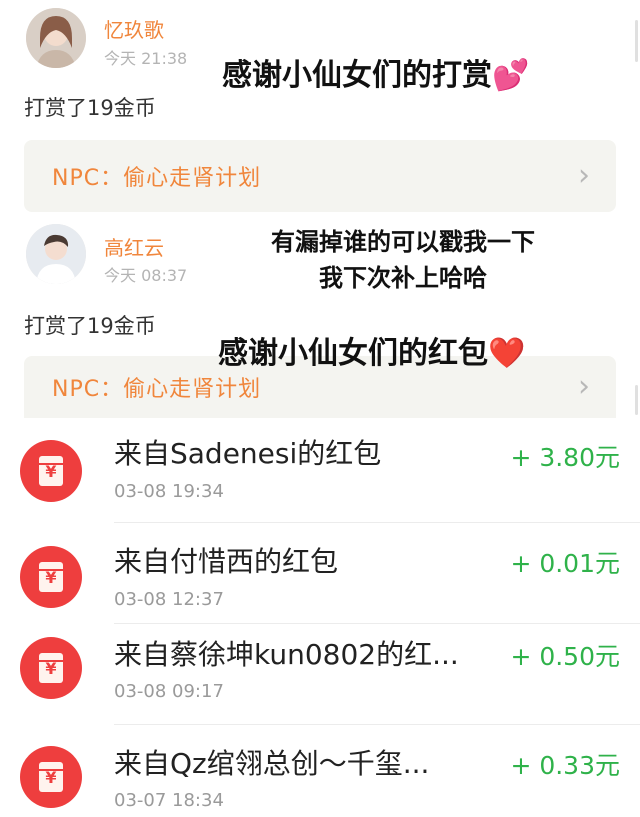  Describe the element at coordinates (226, 561) in the screenshot. I see `packet-title: 来自付惜西的红包` at that location.